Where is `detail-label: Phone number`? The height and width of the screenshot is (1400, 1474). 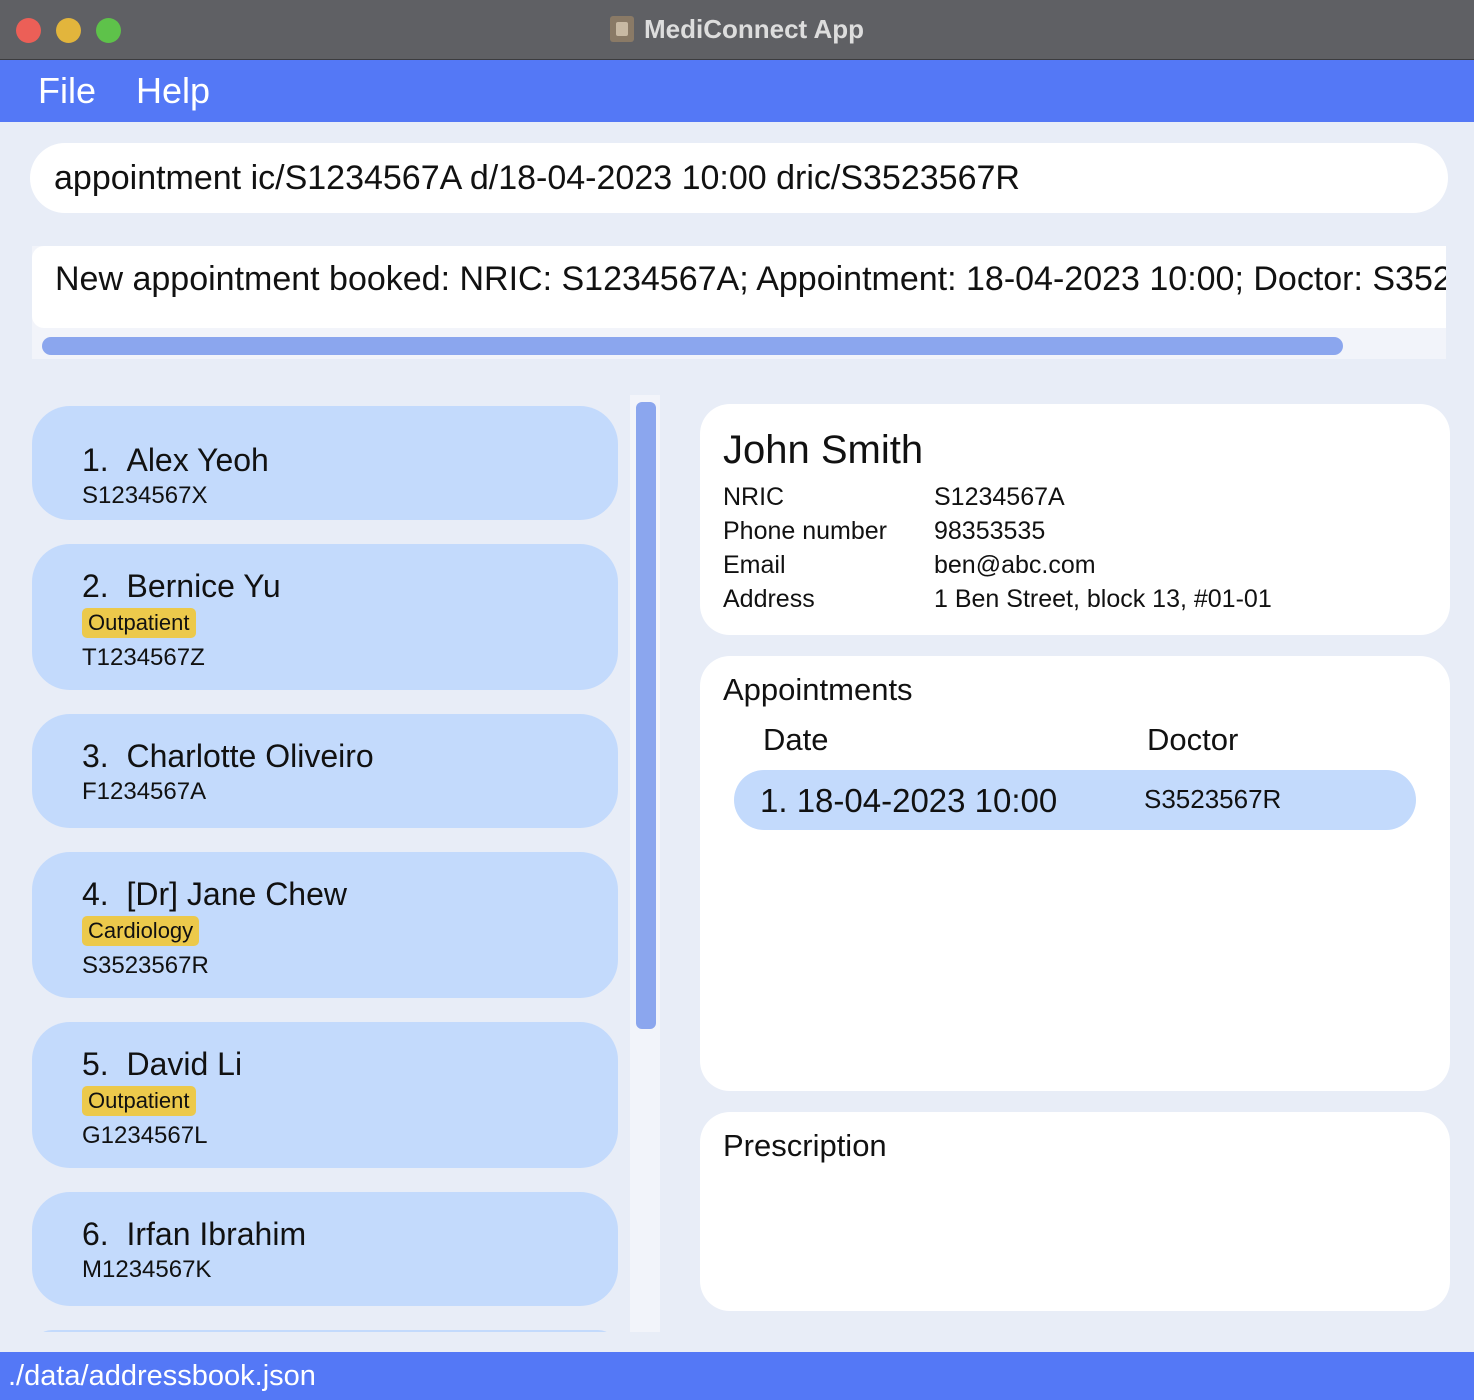
detail-label: Phone number is located at coordinates (805, 531).